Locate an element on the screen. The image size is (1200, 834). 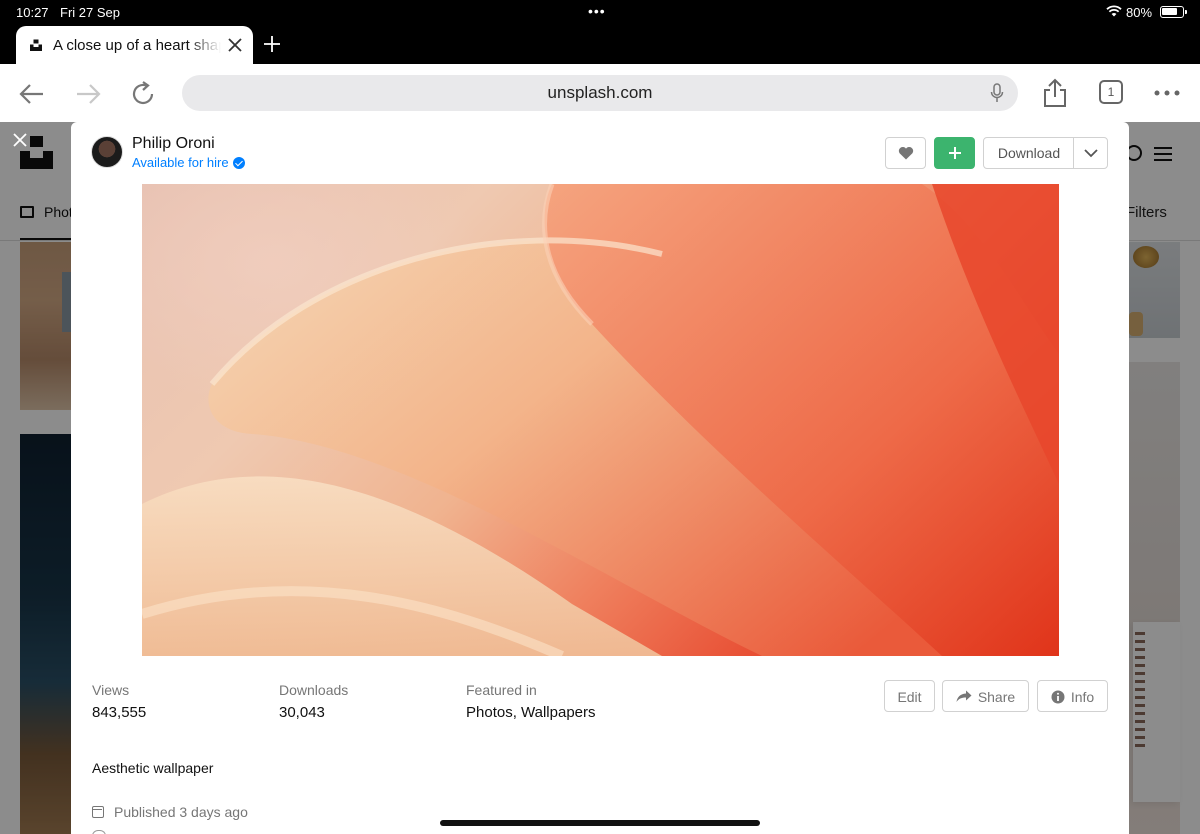
battery-level is located at coordinates (1169, 11).